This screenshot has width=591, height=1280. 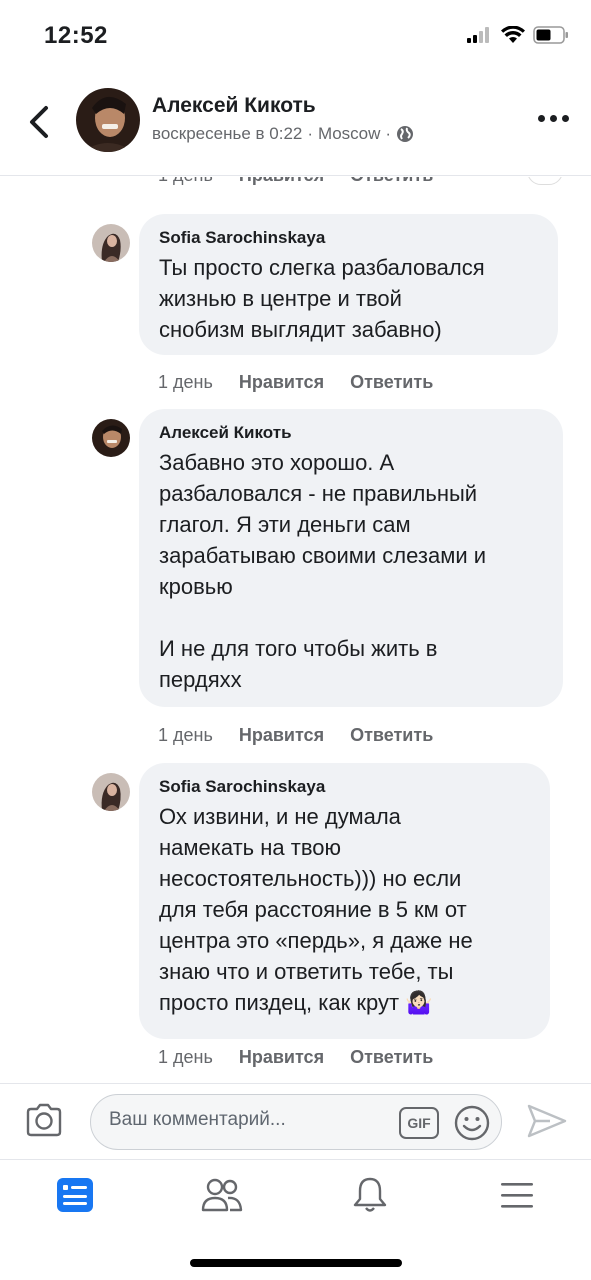 What do you see at coordinates (349, 134) in the screenshot?
I see `post-location: Moscow` at bounding box center [349, 134].